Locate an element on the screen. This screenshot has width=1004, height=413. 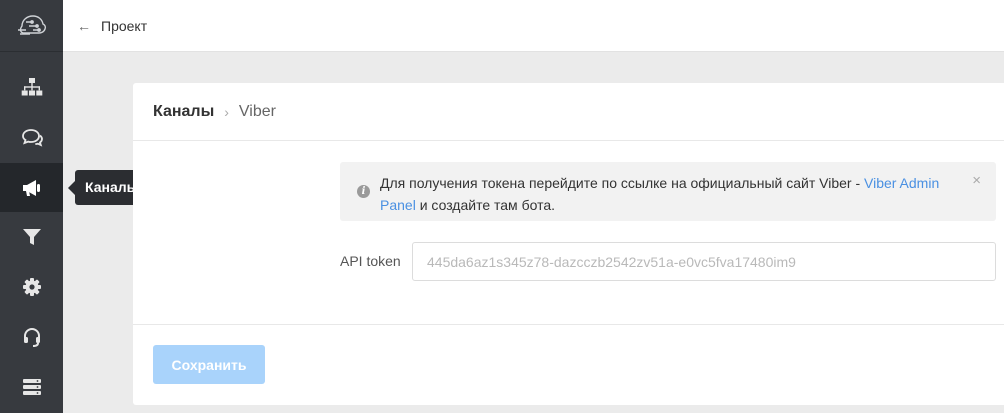
sitemap-icon is located at coordinates (31, 86).